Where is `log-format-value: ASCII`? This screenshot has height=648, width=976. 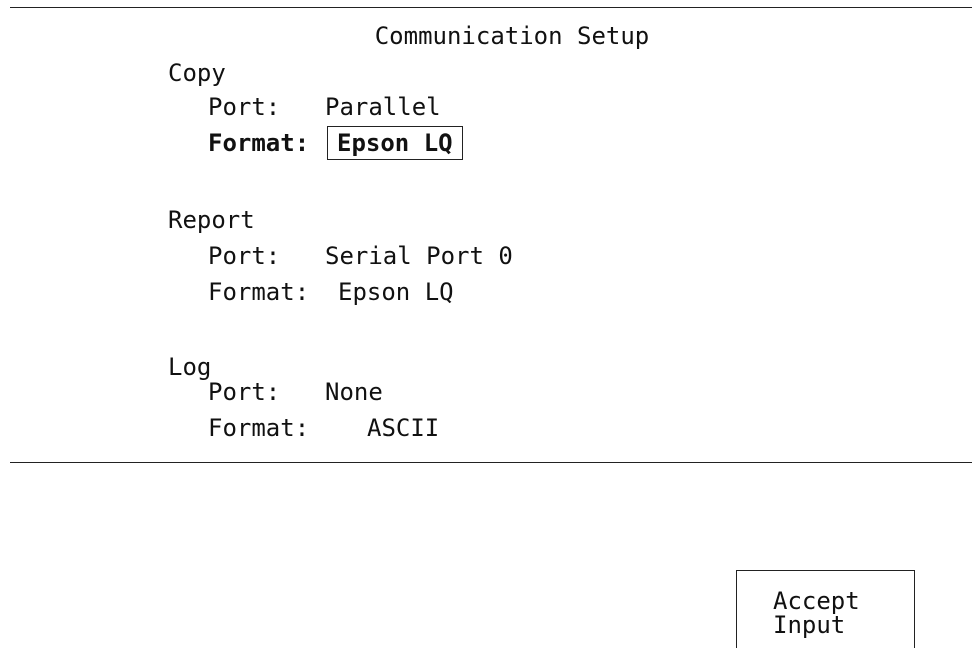 log-format-value: ASCII is located at coordinates (403, 428).